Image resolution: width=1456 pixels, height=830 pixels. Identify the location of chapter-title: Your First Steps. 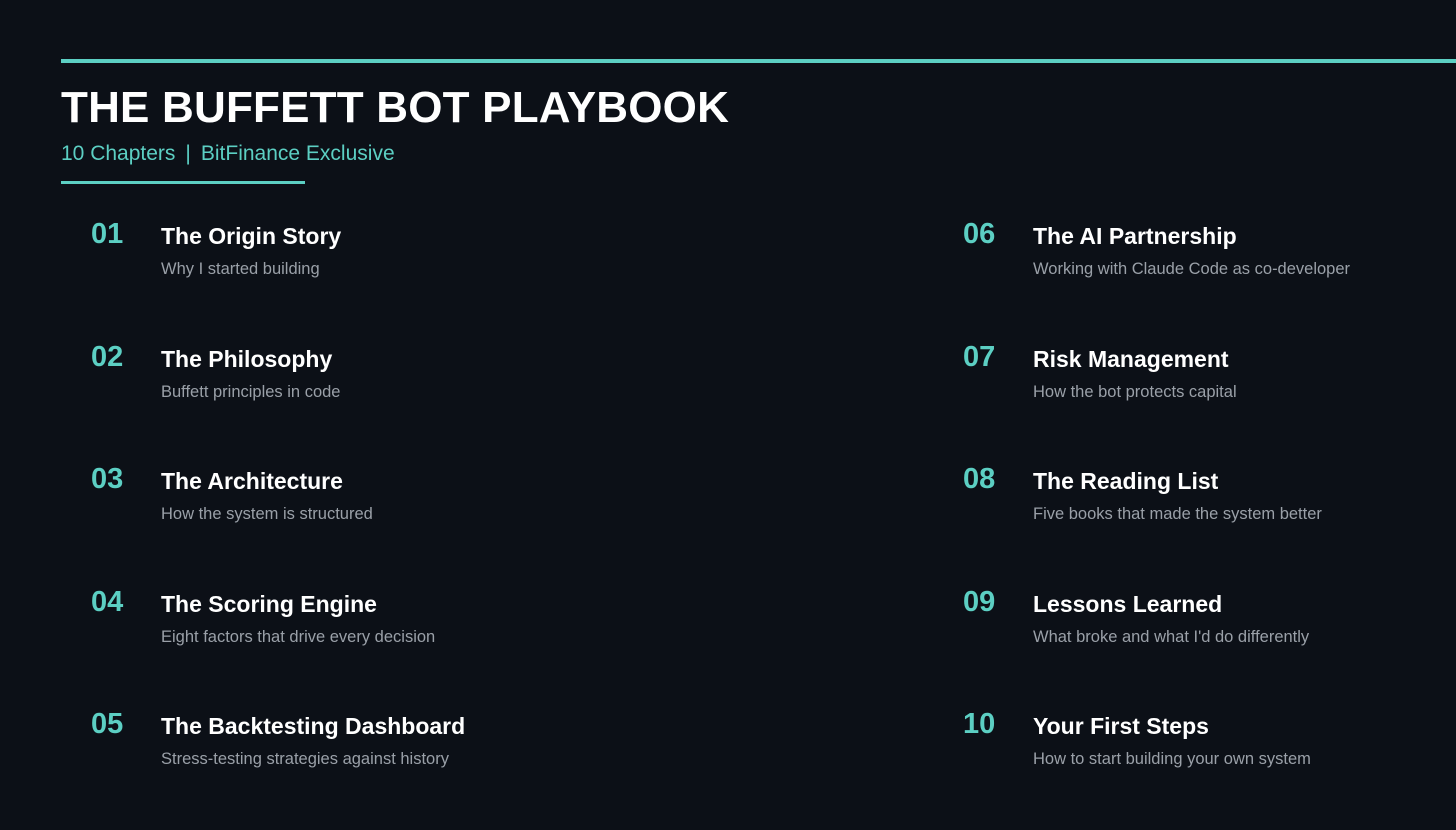
(1121, 726).